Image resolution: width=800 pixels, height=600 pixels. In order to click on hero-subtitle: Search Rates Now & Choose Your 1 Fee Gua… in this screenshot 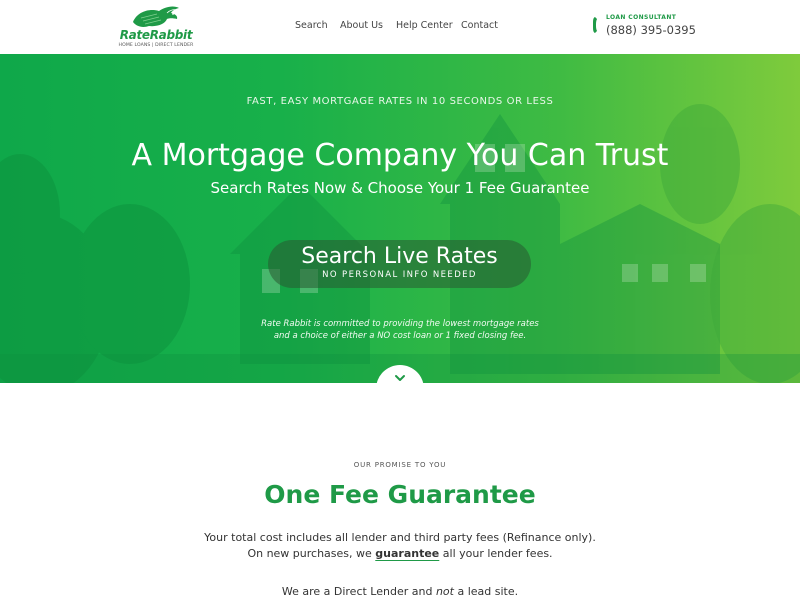, I will do `click(400, 188)`.